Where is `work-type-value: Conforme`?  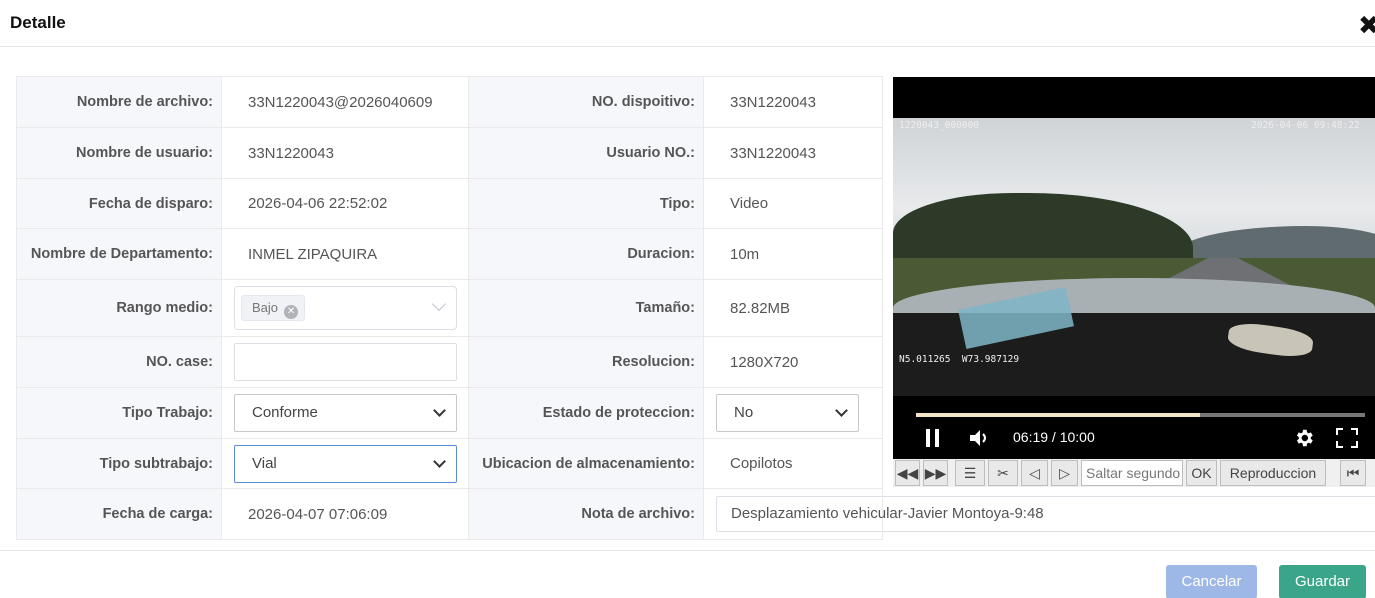 work-type-value: Conforme is located at coordinates (285, 412).